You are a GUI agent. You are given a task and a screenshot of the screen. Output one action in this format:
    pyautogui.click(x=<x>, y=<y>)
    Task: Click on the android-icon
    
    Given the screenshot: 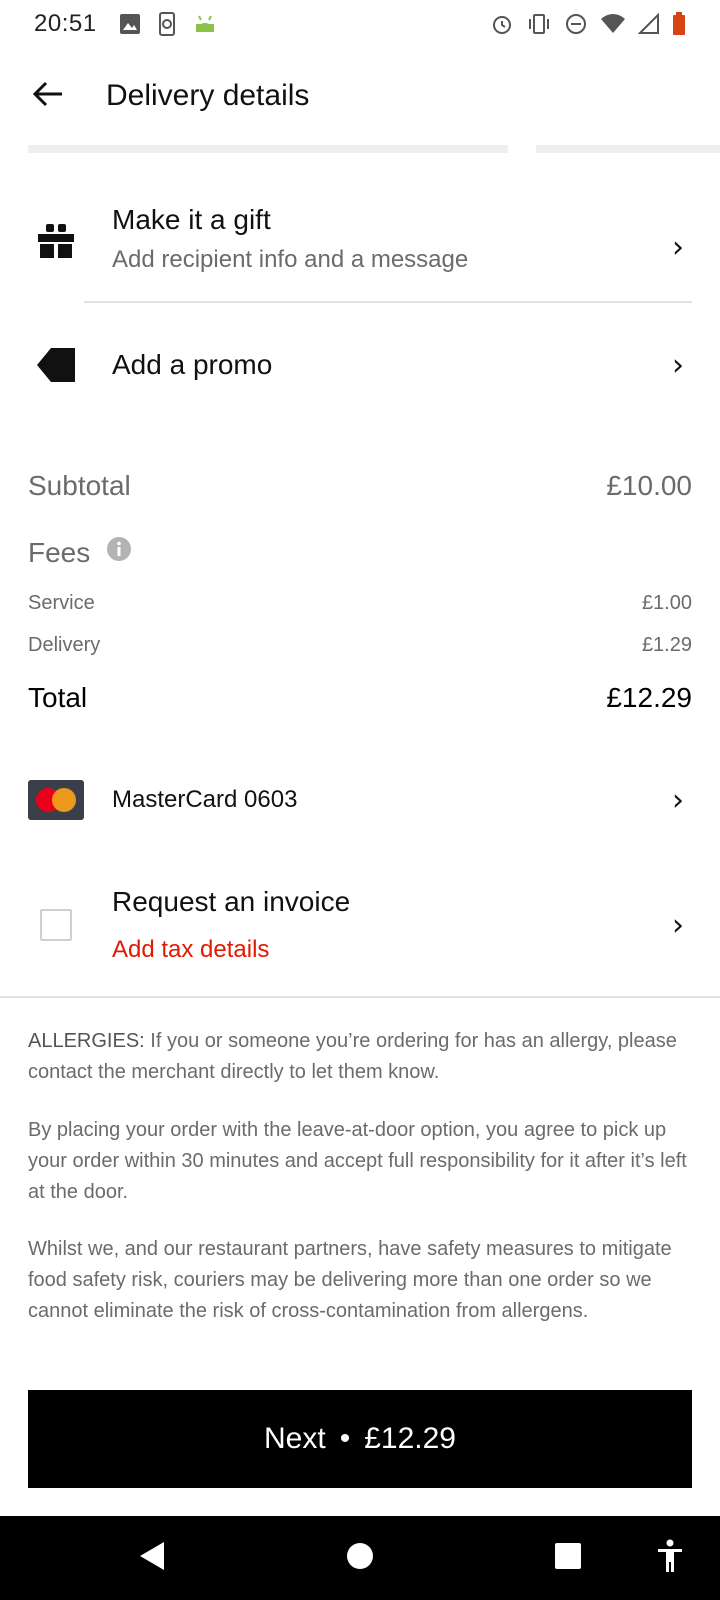 What is the action you would take?
    pyautogui.click(x=205, y=24)
    